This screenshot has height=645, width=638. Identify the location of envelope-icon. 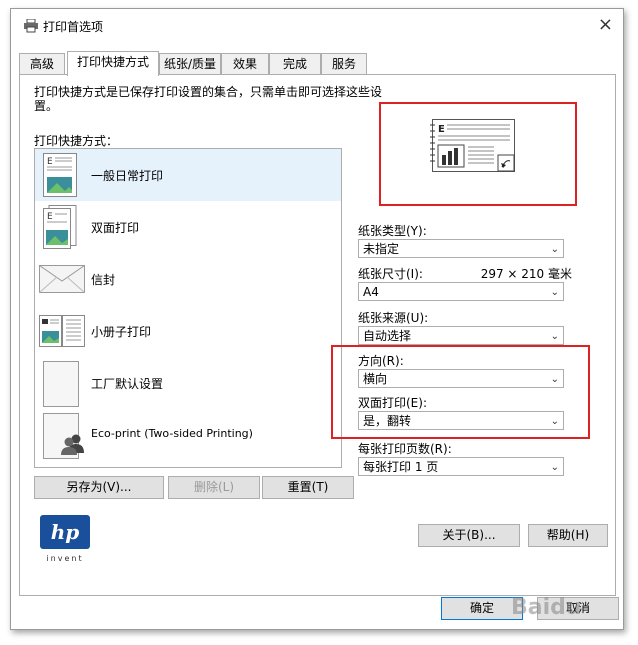
(62, 279).